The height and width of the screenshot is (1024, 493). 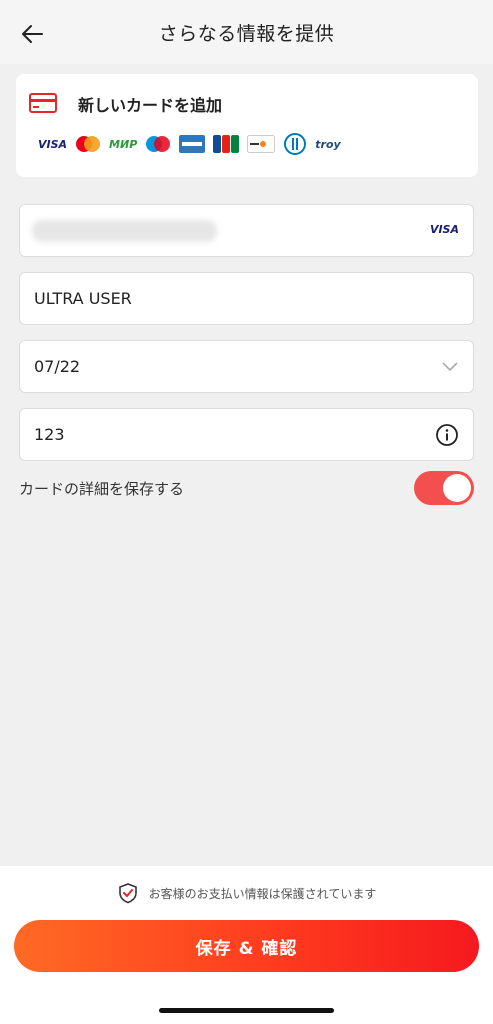 I want to click on top-bar: さらなる情報を提供, so click(x=246, y=32).